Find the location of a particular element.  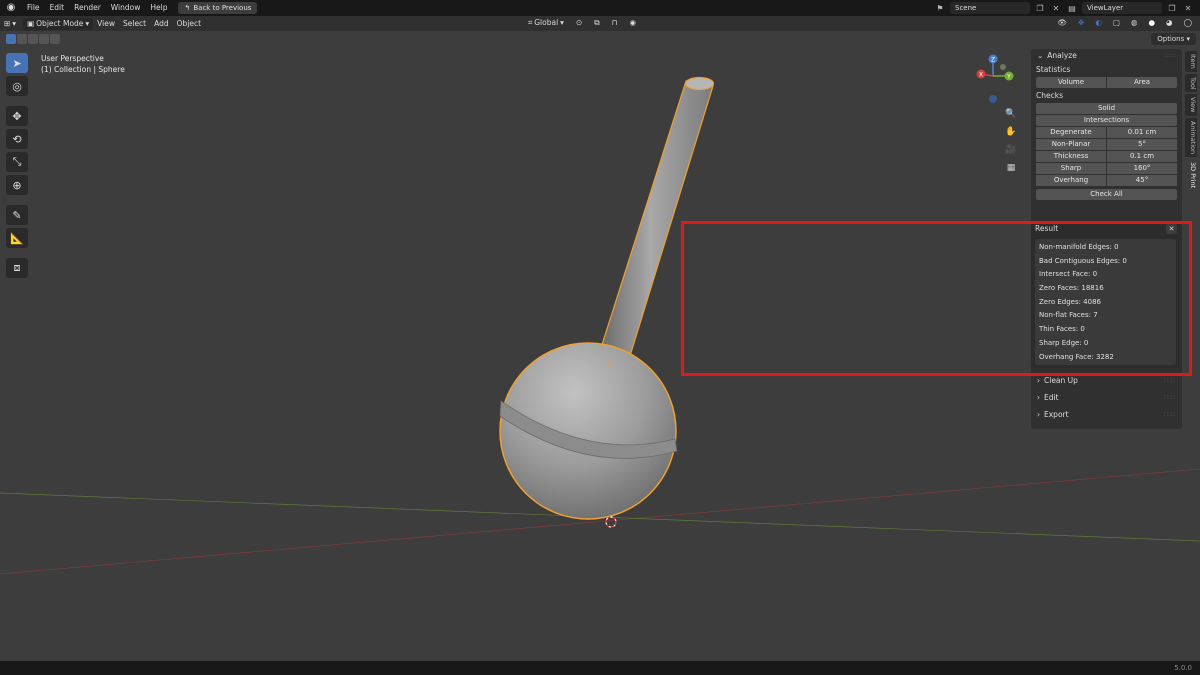

material-icon: ◕ is located at coordinates (1169, 22).